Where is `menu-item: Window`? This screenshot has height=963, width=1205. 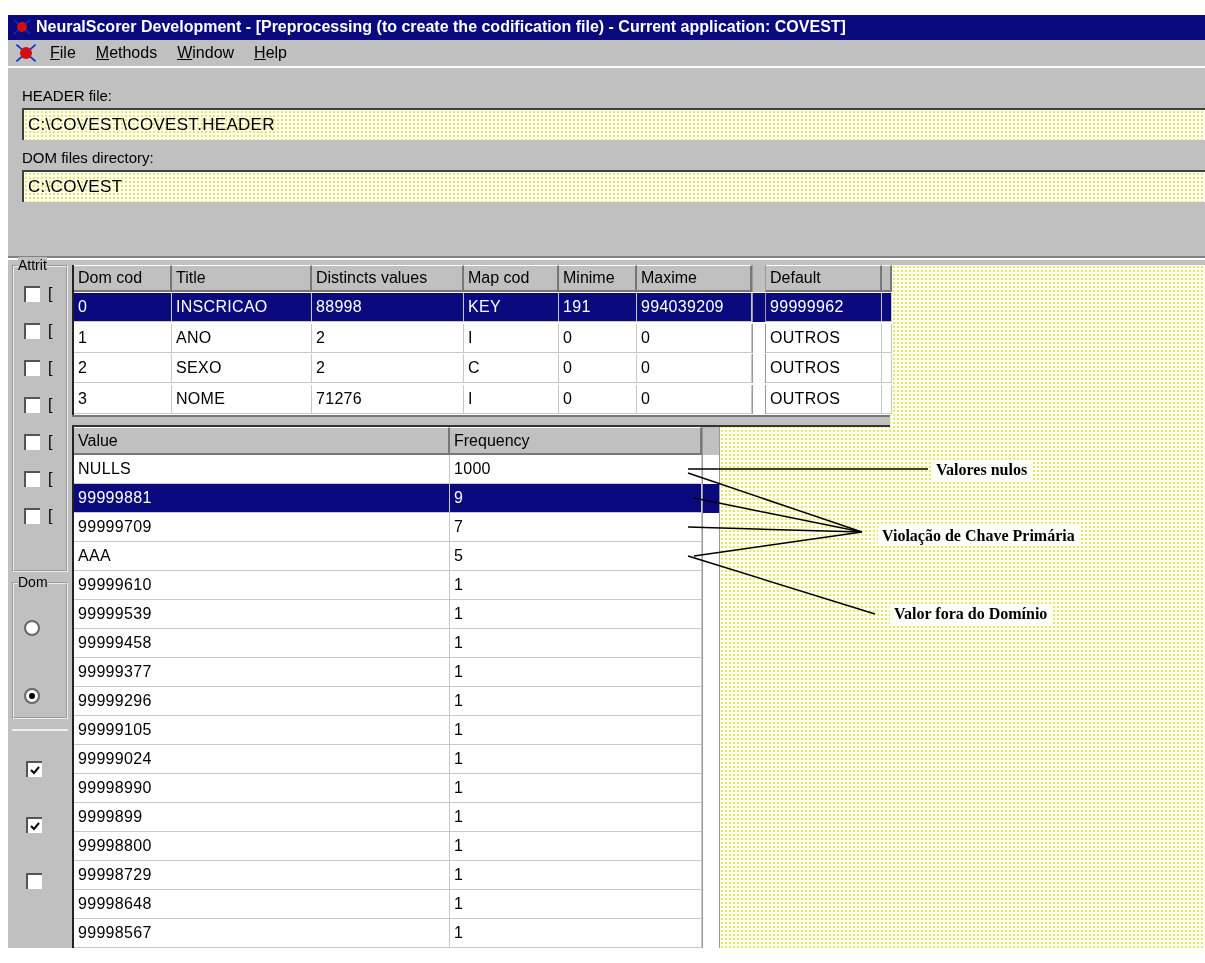
menu-item: Window is located at coordinates (206, 52).